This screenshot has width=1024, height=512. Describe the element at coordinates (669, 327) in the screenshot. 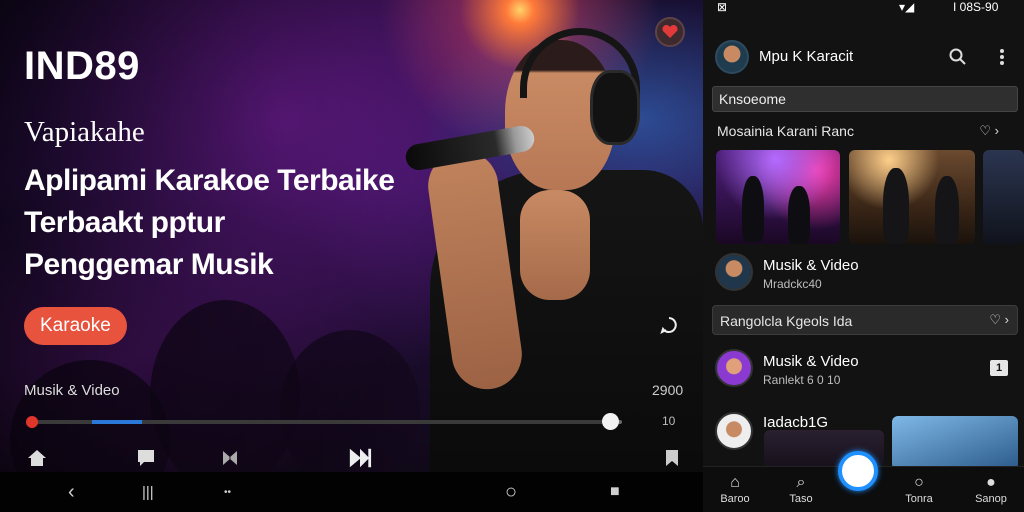

I see `comment-icon` at that location.